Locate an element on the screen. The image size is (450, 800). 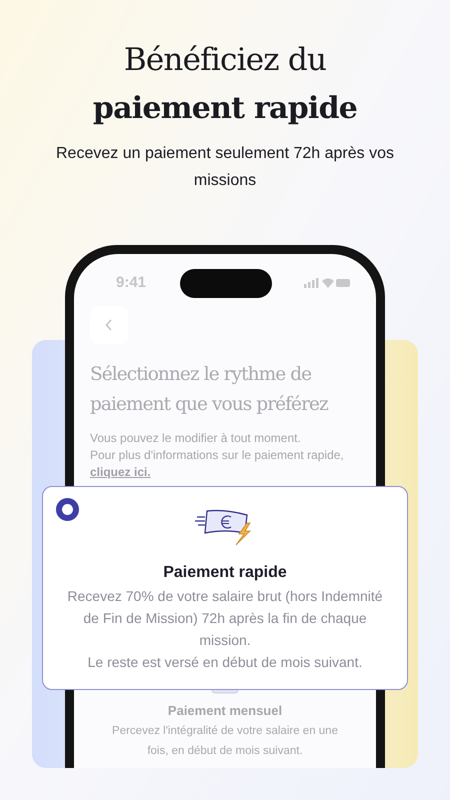
option-title: Paiement mensuel is located at coordinates (225, 711).